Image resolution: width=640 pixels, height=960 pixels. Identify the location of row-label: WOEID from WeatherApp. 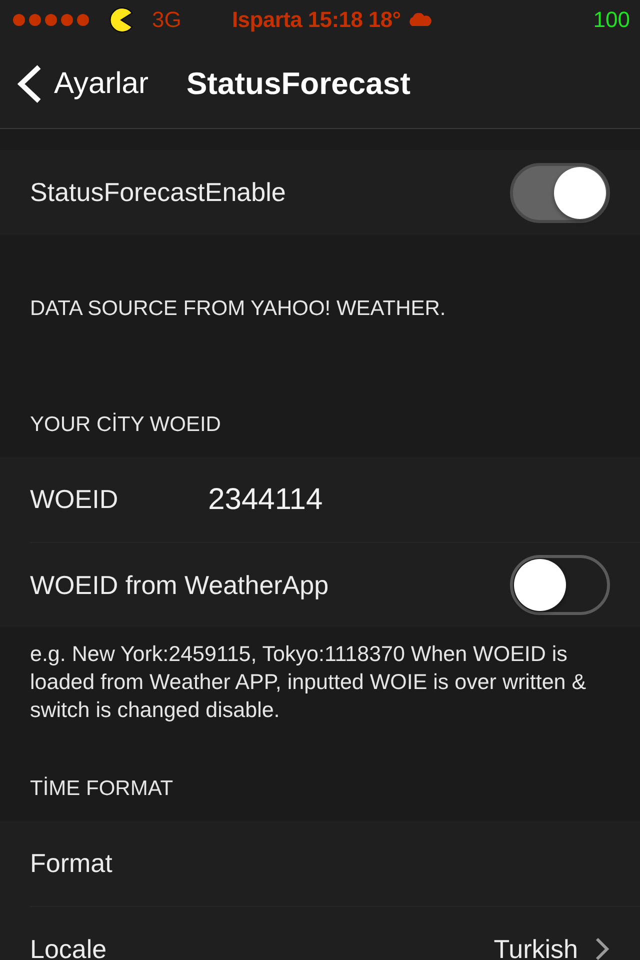
(179, 585).